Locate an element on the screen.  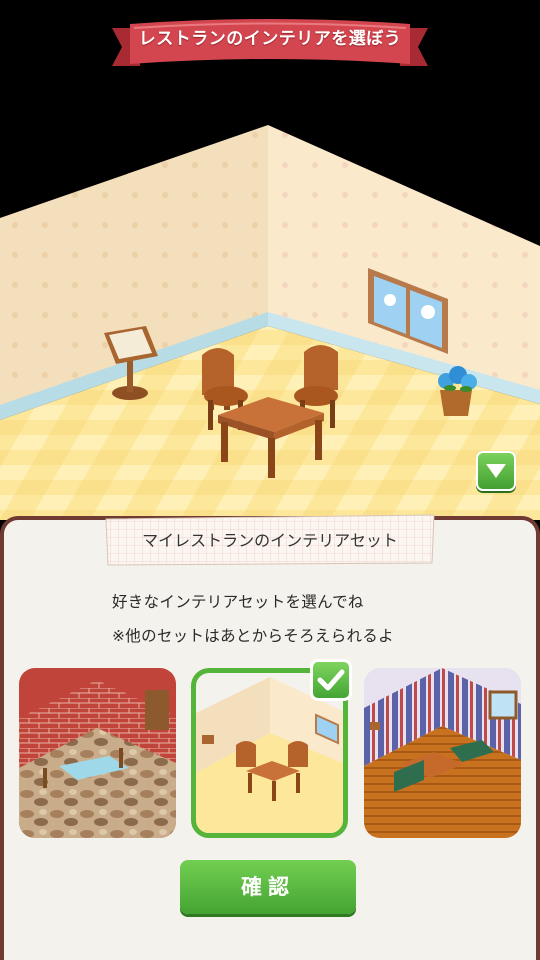
interior-set-option-stone is located at coordinates (97, 753).